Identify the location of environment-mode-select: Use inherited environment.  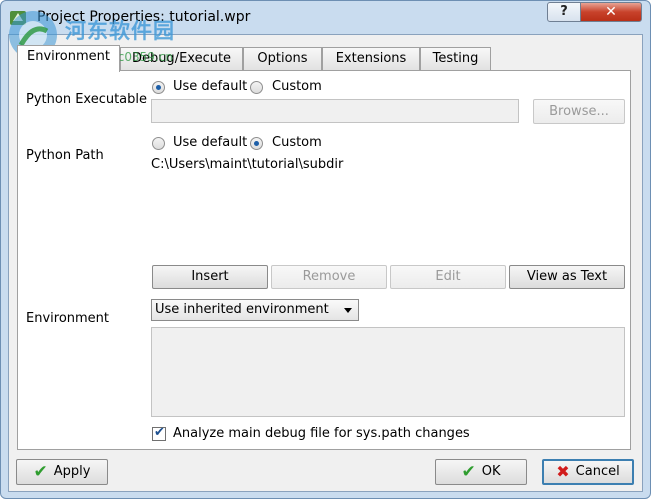
(255, 310).